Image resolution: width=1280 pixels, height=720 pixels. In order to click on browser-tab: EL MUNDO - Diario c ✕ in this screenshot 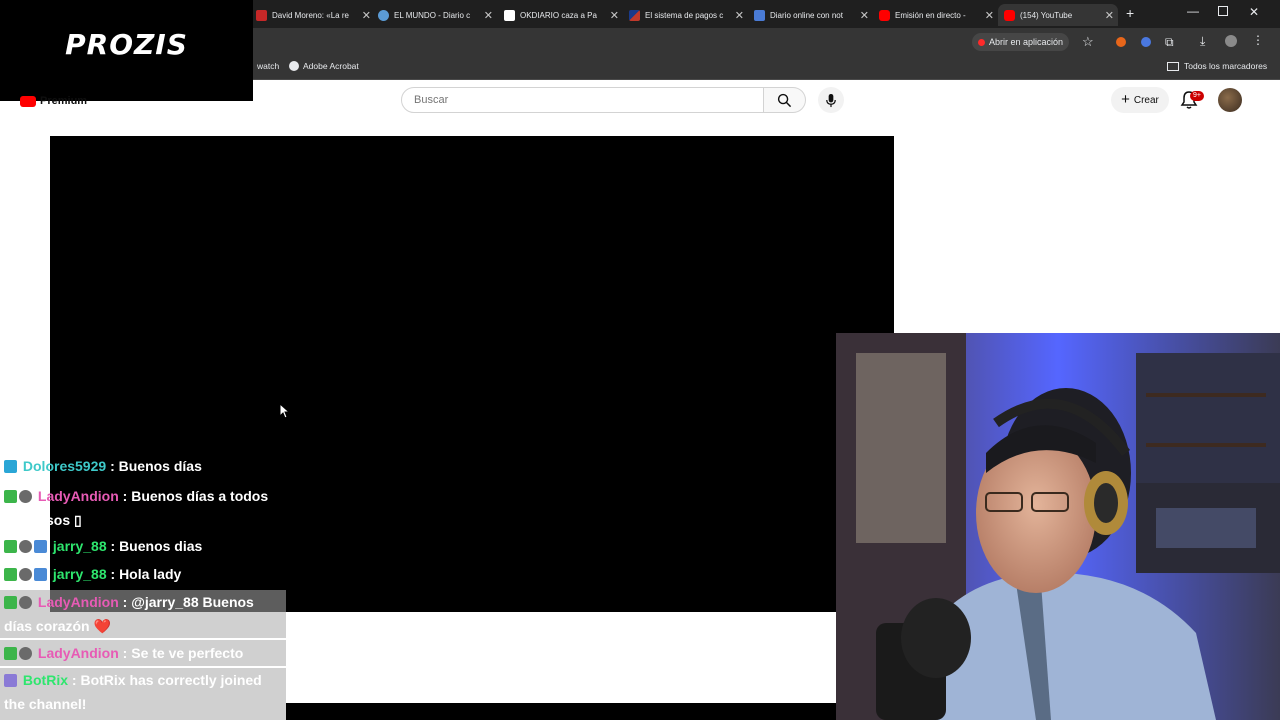, I will do `click(435, 15)`.